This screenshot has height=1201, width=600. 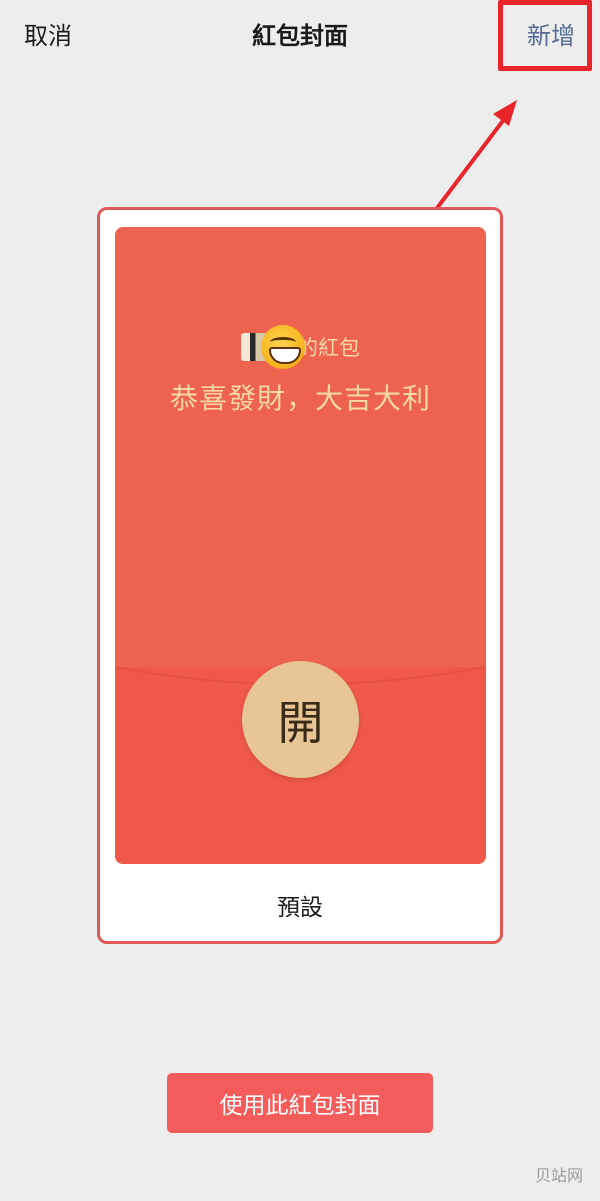 What do you see at coordinates (48, 33) in the screenshot?
I see `cancel-button: 取消` at bounding box center [48, 33].